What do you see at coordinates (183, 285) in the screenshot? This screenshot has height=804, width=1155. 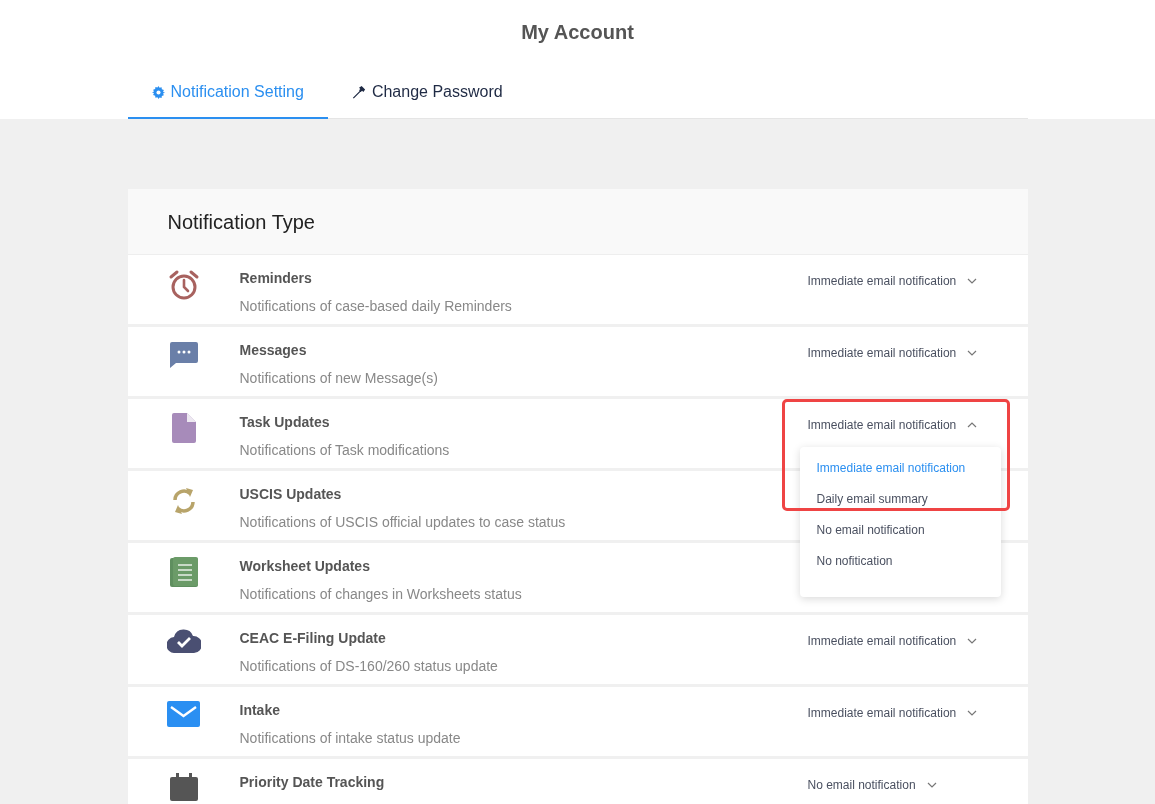 I see `alarm-clock-icon` at bounding box center [183, 285].